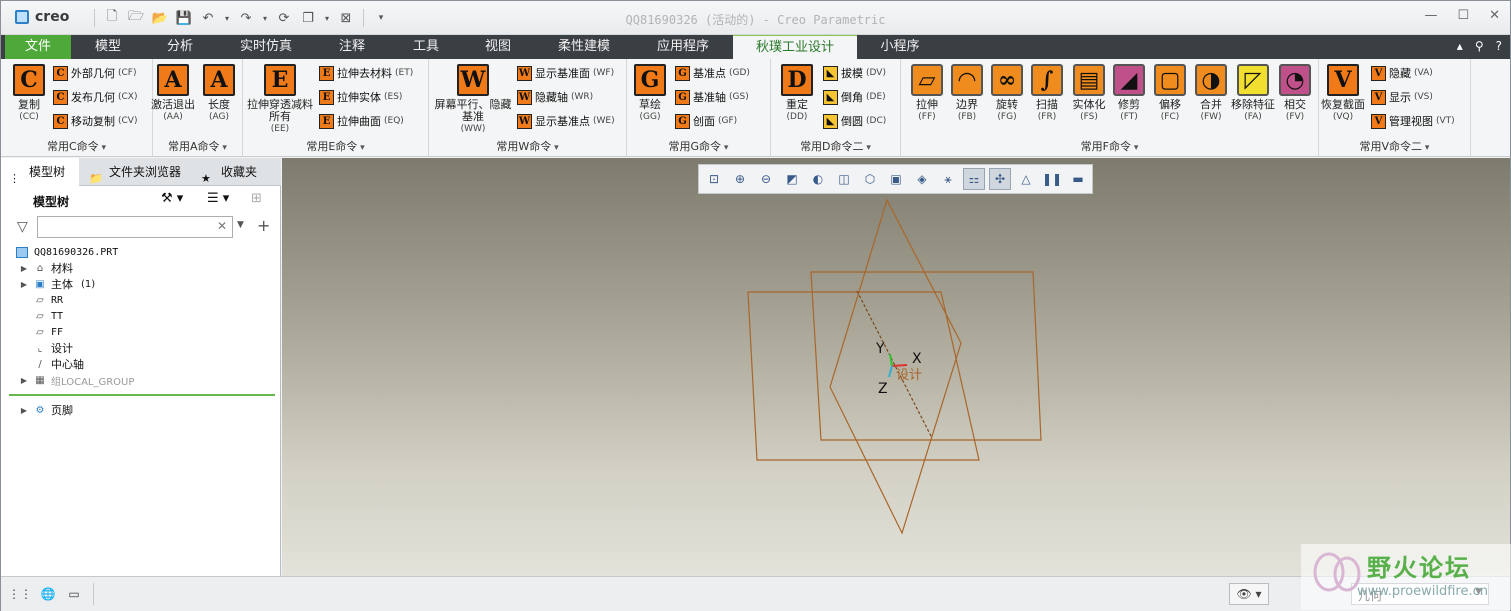 The image size is (1511, 611). What do you see at coordinates (197, 146) in the screenshot?
I see `group-label: 常用A命令` at bounding box center [197, 146].